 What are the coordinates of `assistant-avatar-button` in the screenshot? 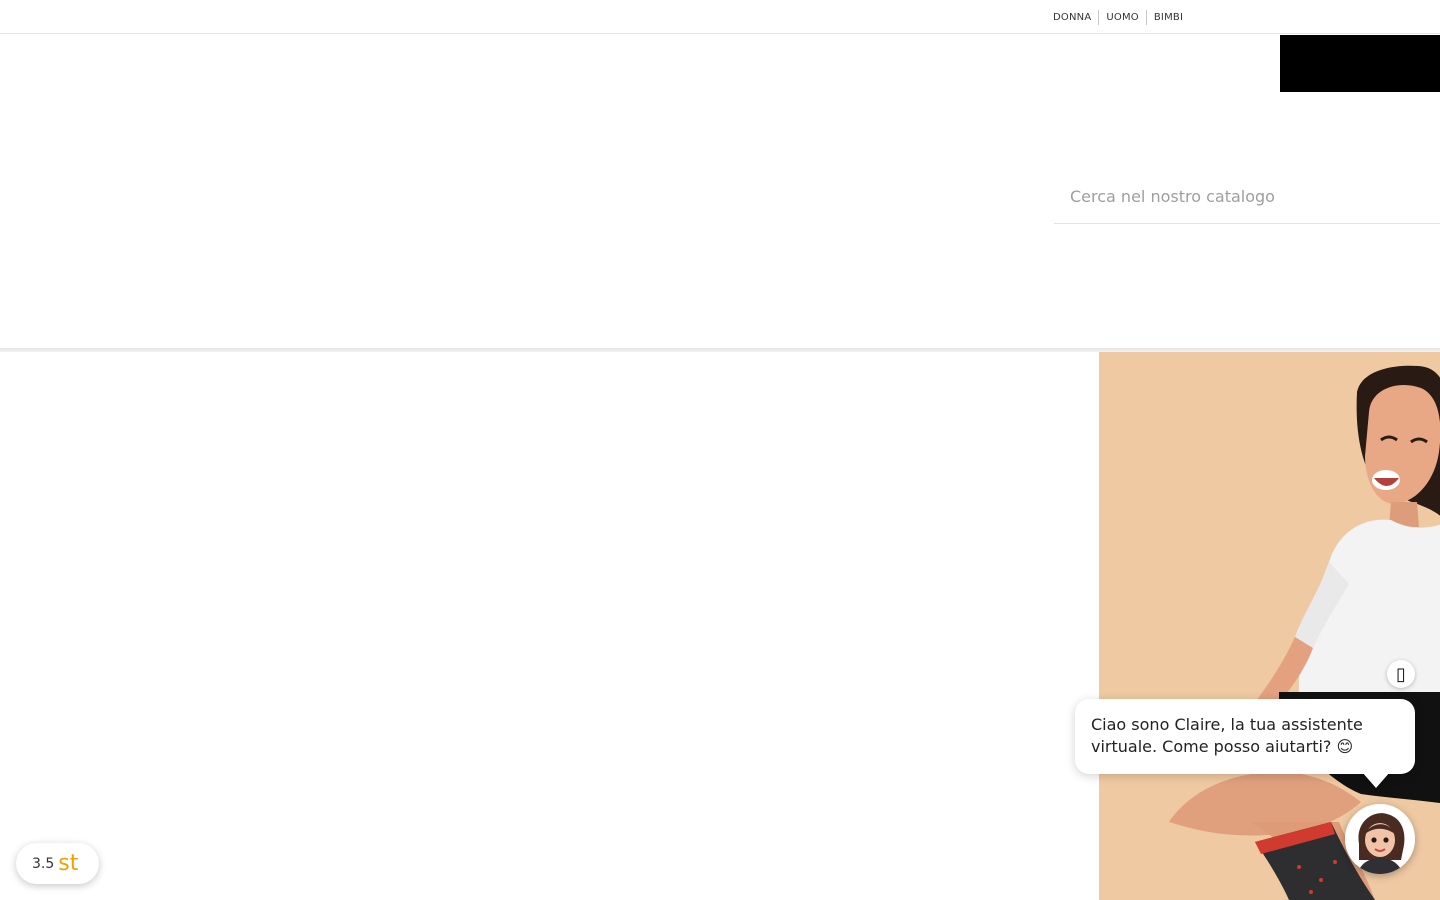 It's located at (1380, 839).